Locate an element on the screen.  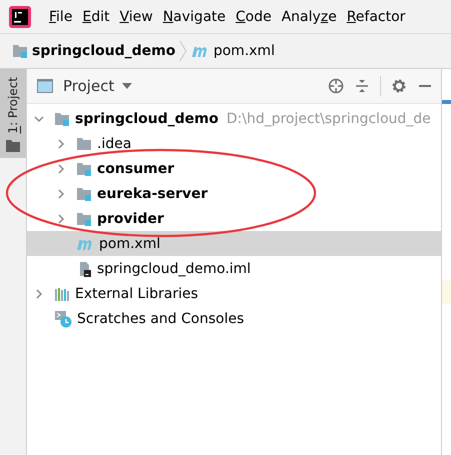
breadcrumb-item: springcloud_demo is located at coordinates (104, 51).